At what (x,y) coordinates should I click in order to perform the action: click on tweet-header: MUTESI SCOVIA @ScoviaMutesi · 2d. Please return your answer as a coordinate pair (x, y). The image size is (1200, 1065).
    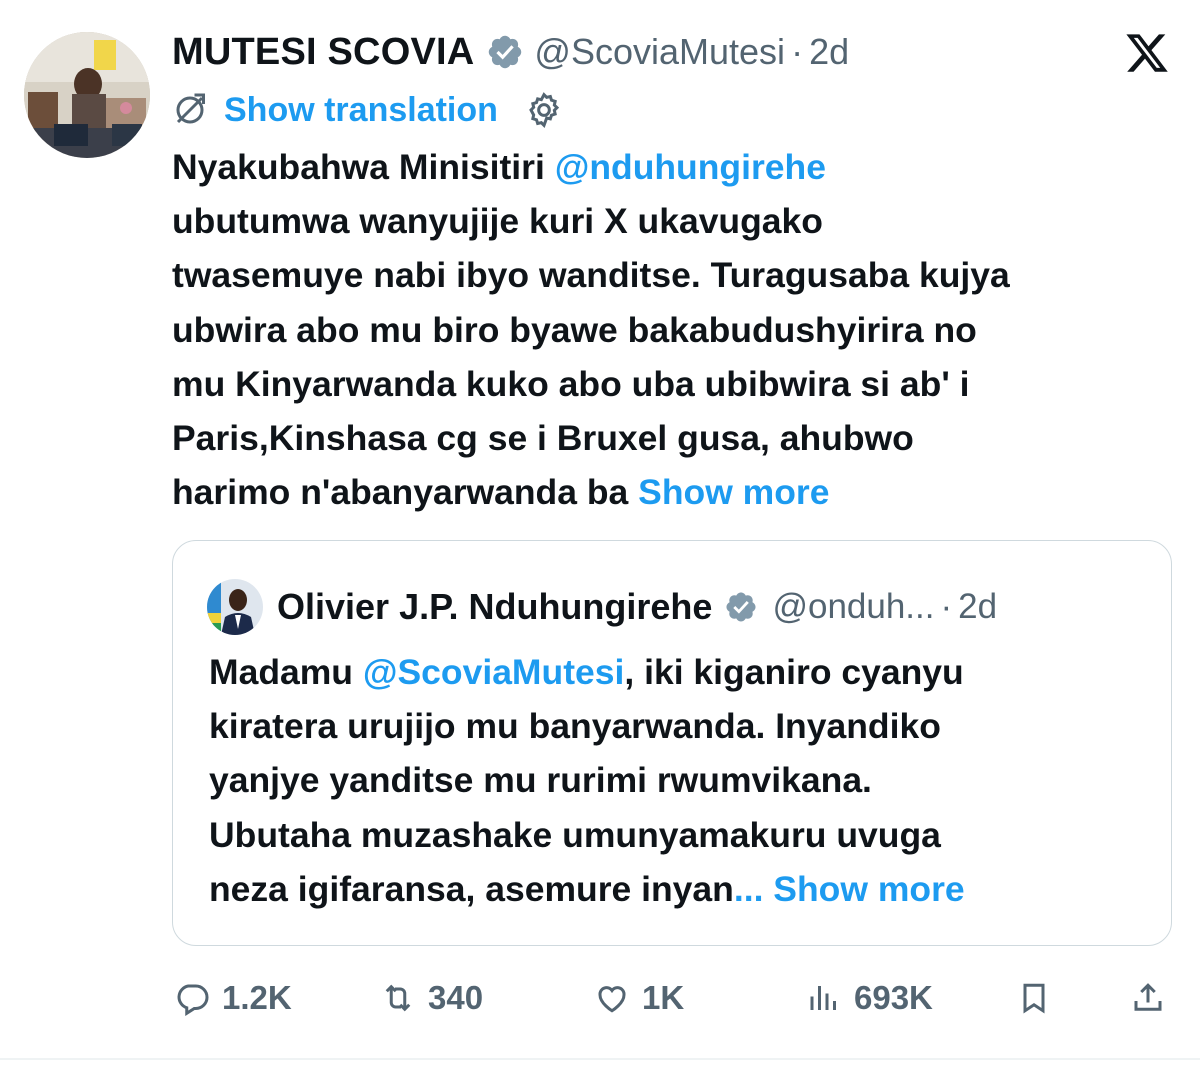
    Looking at the image, I should click on (510, 52).